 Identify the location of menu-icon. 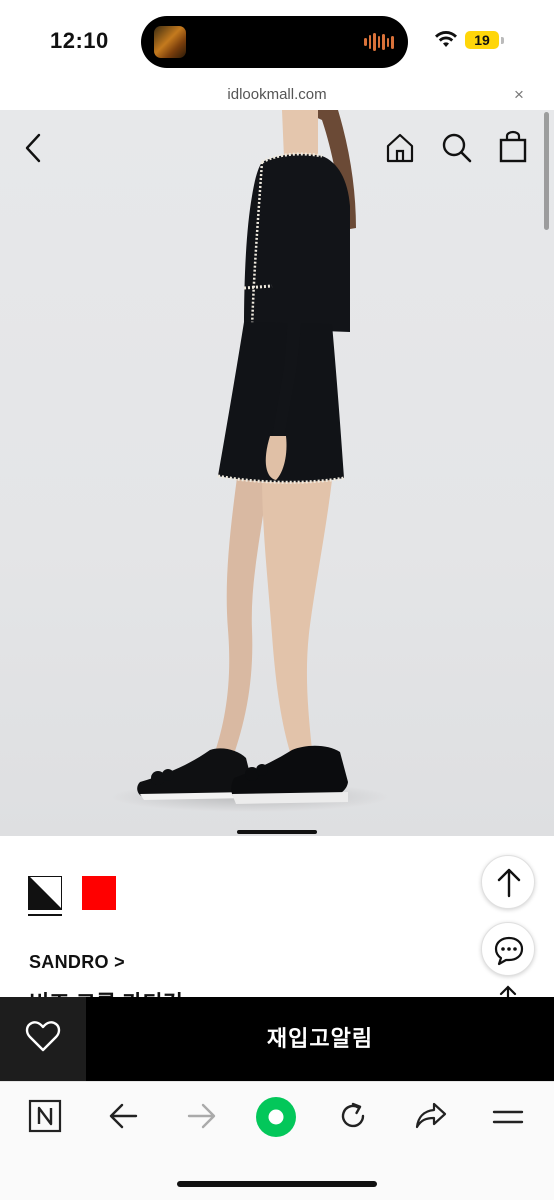
(508, 1117).